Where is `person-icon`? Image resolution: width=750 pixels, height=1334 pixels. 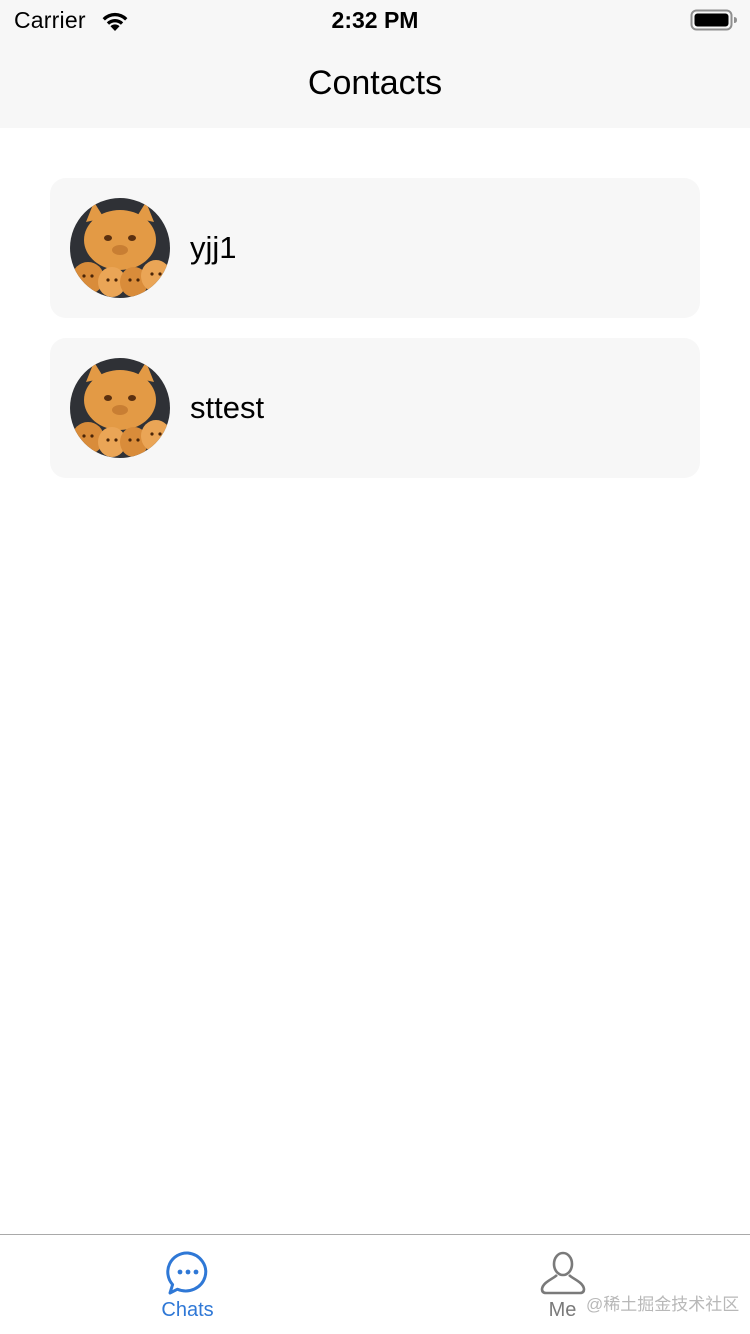 person-icon is located at coordinates (563, 1273).